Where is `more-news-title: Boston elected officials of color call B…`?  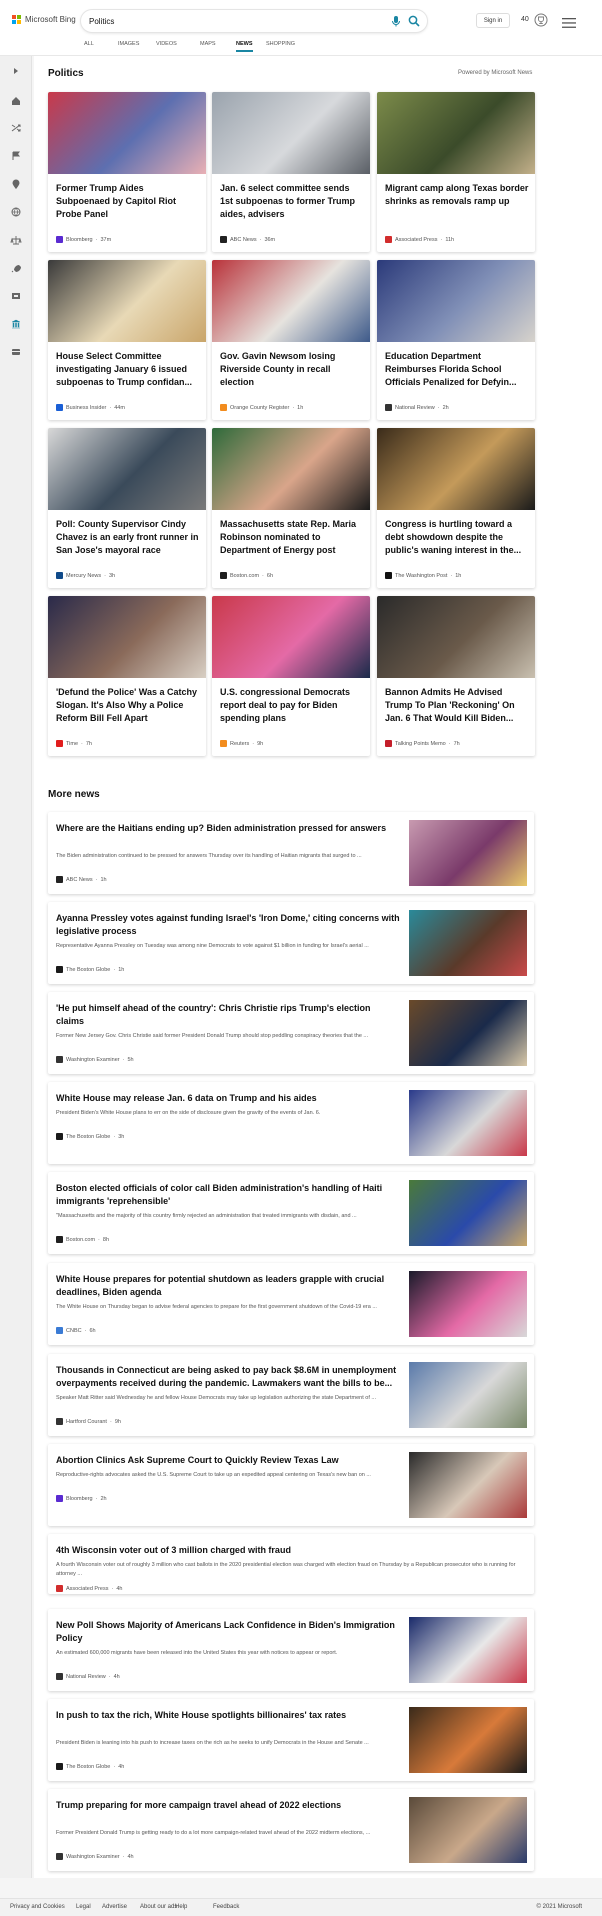
more-news-title: Boston elected officials of color call B… is located at coordinates (228, 1195).